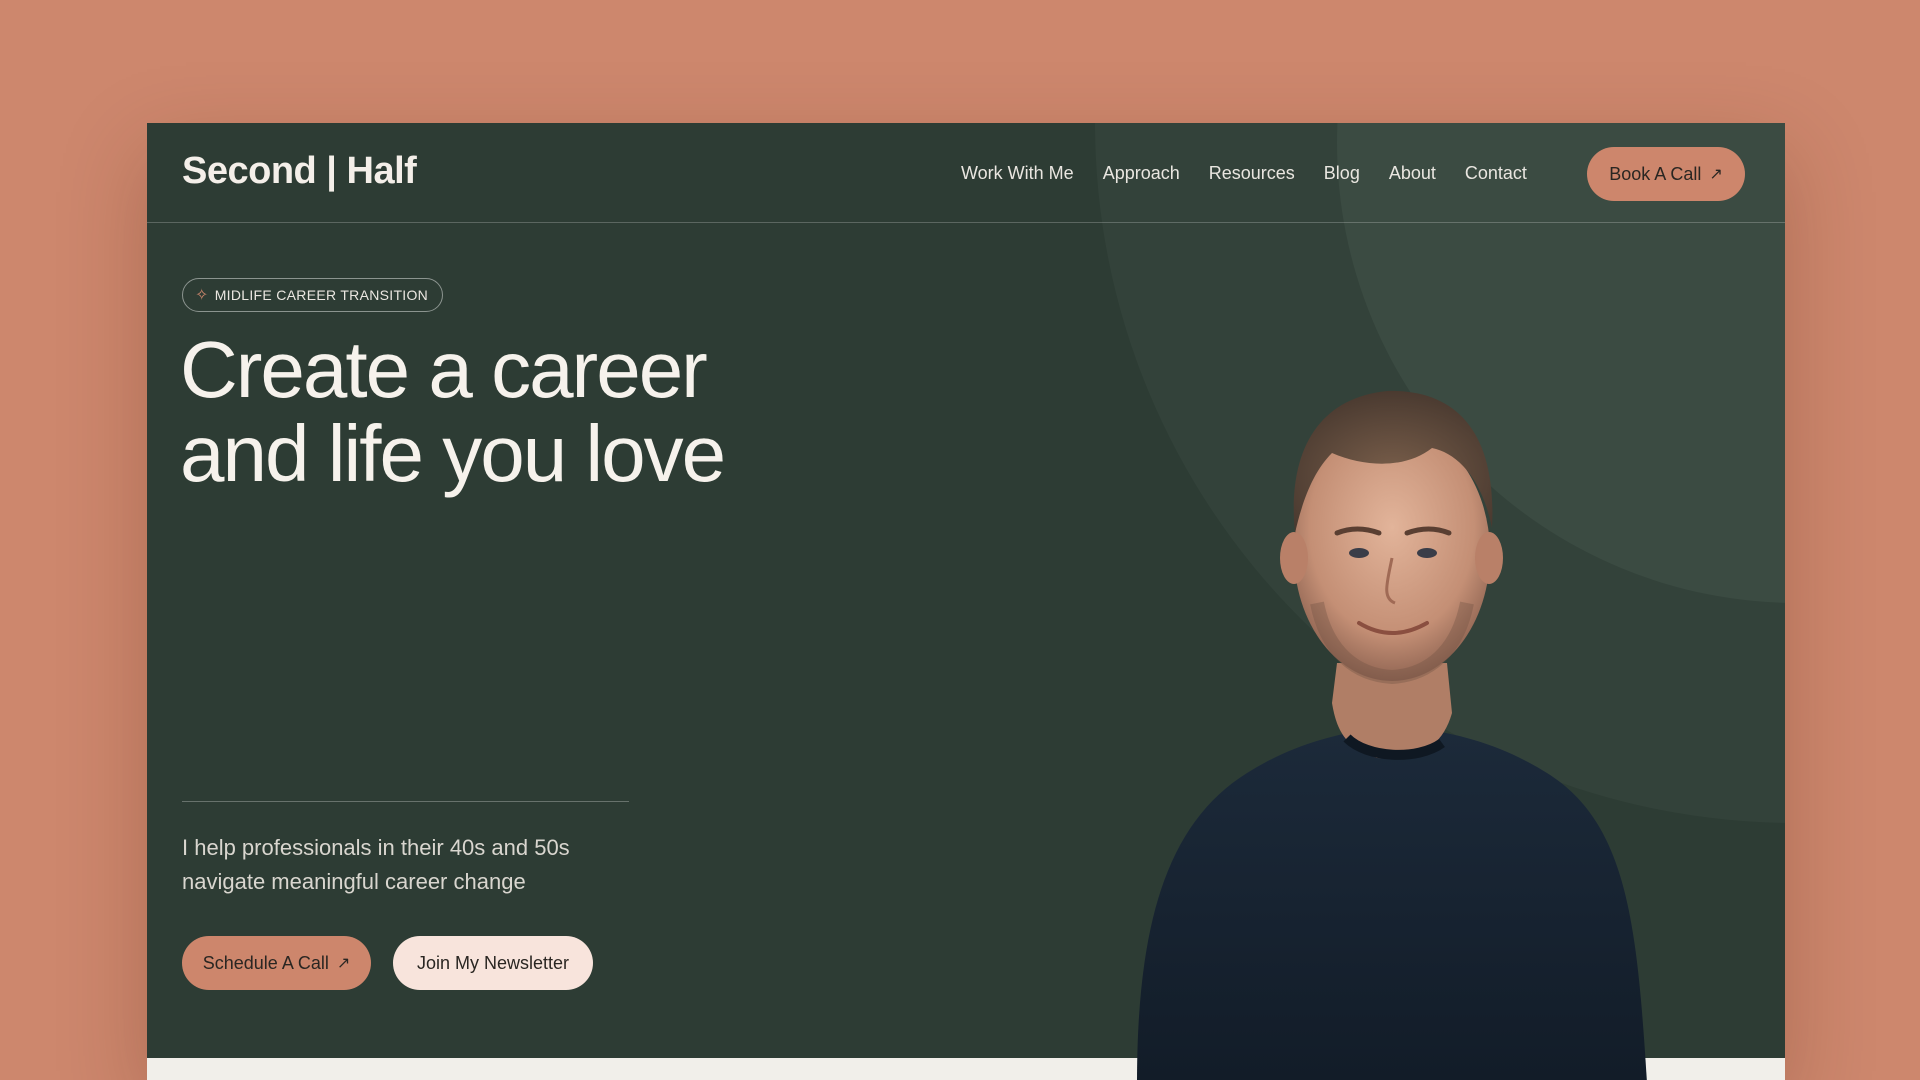  I want to click on nav-resources: Resources, so click(1252, 173).